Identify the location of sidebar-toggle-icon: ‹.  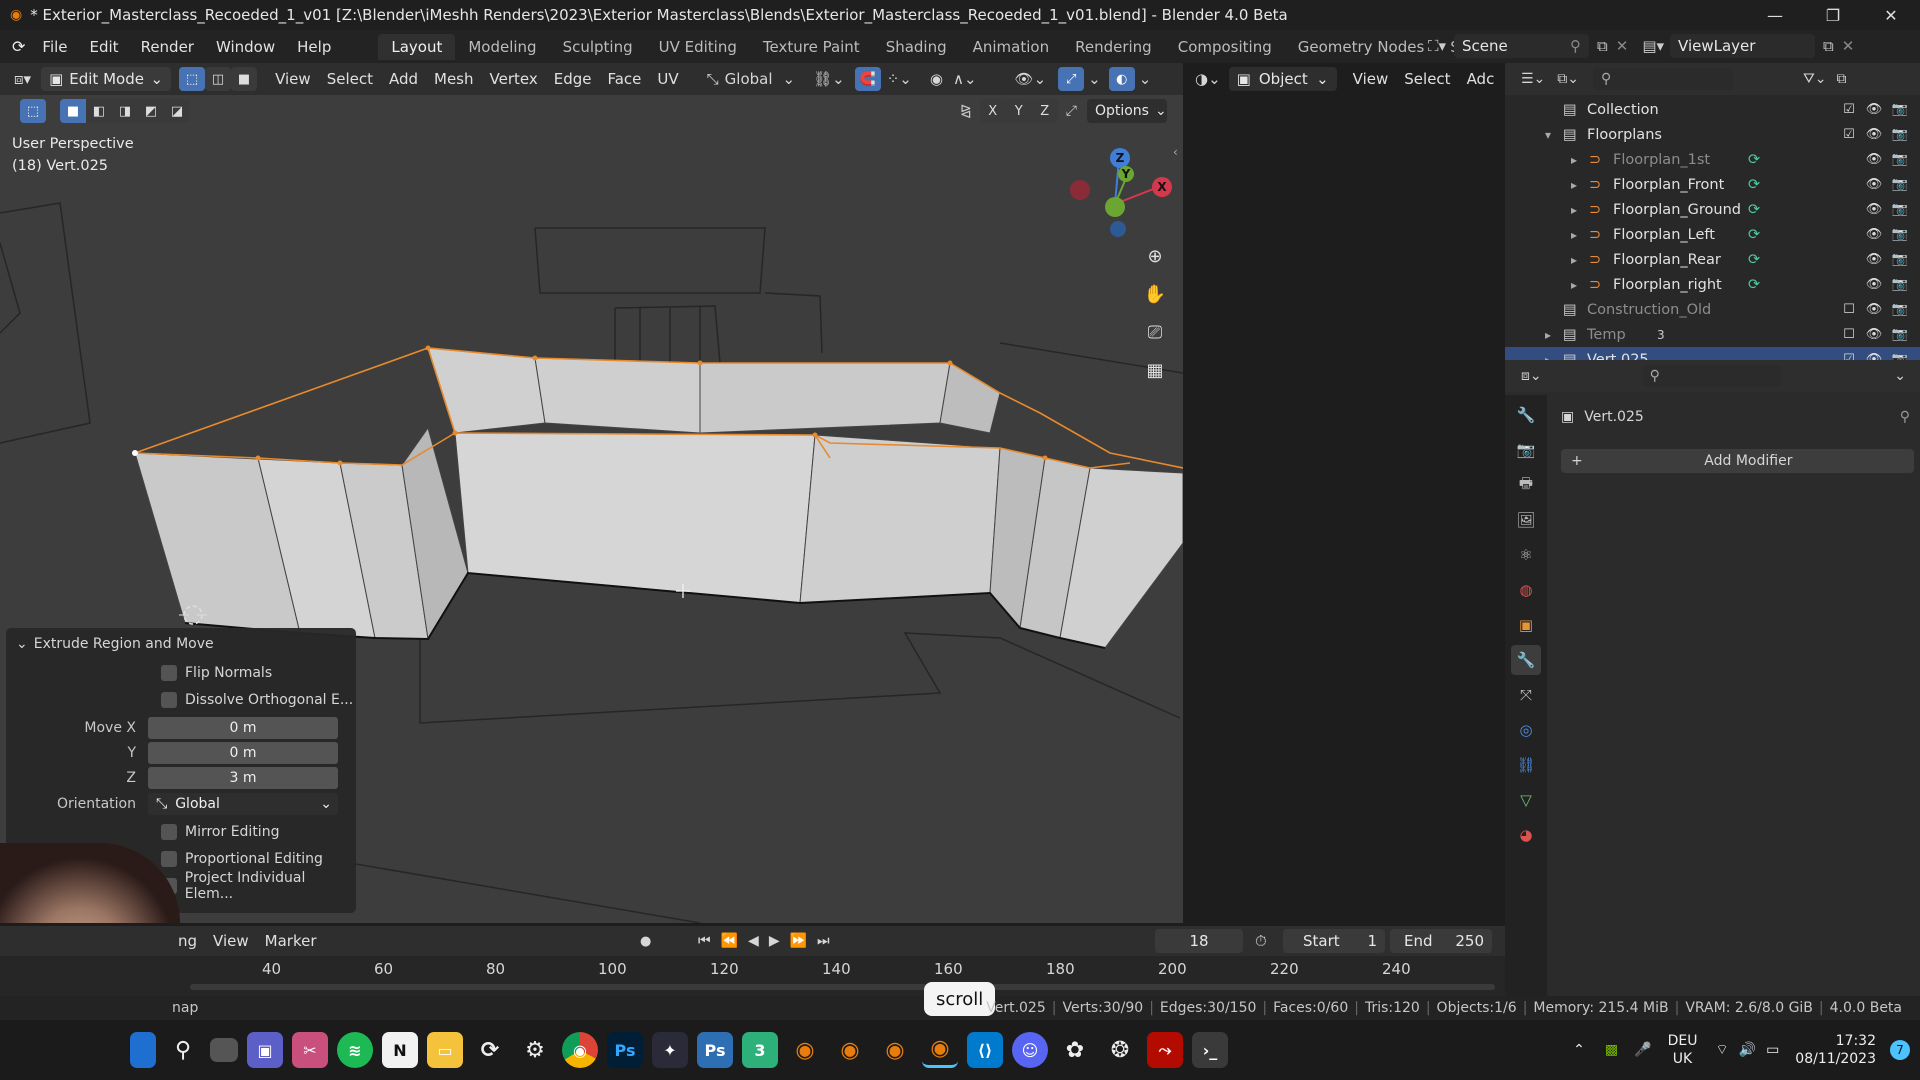
(1175, 152).